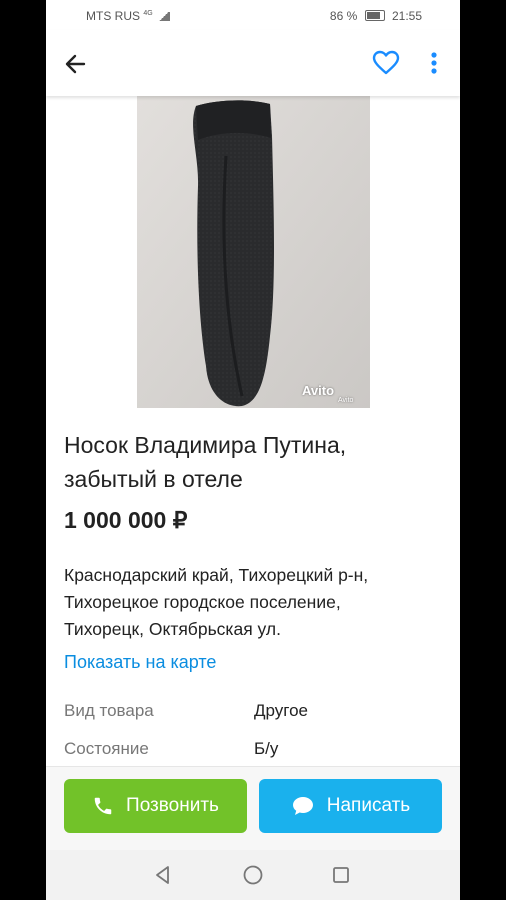 Image resolution: width=506 pixels, height=900 pixels. Describe the element at coordinates (216, 575) in the screenshot. I see `address-line: Краснодарский край, Тихорецкий р-н,` at that location.